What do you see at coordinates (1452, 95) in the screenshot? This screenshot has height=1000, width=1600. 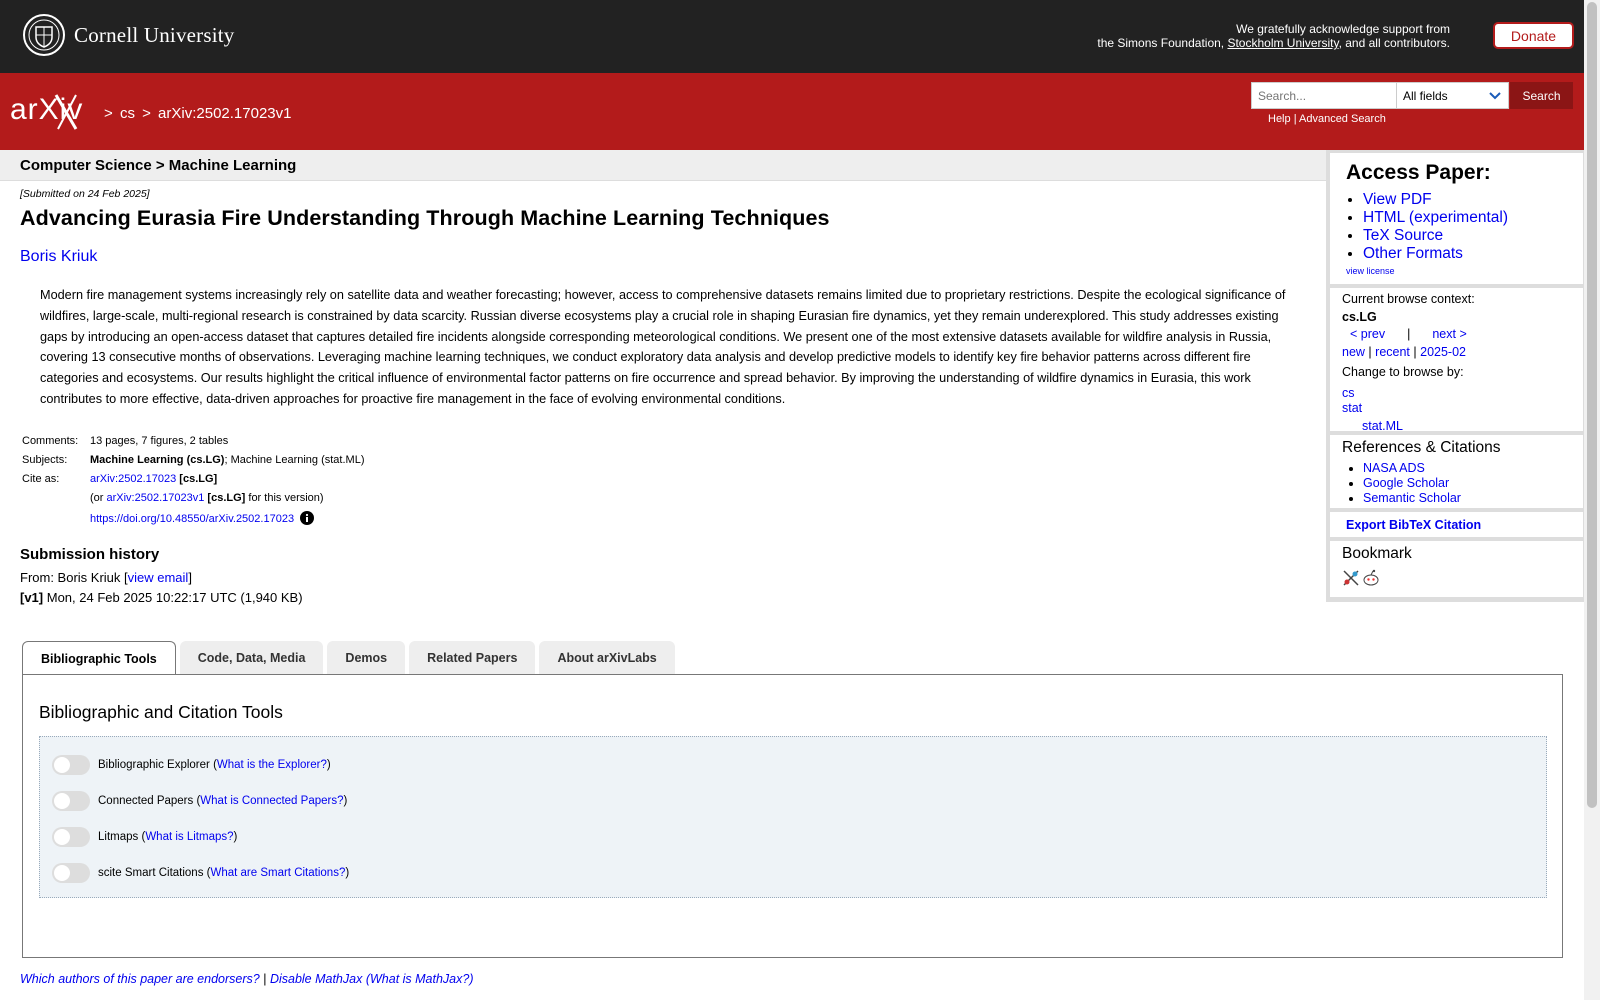 I see `search-field-select: All fields` at bounding box center [1452, 95].